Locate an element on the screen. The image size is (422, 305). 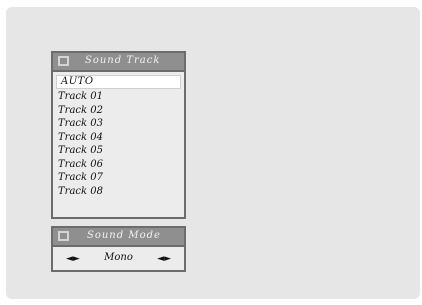
sound-mode-panel: Sound Mode ◄► Mono ◄► is located at coordinates (118, 249).